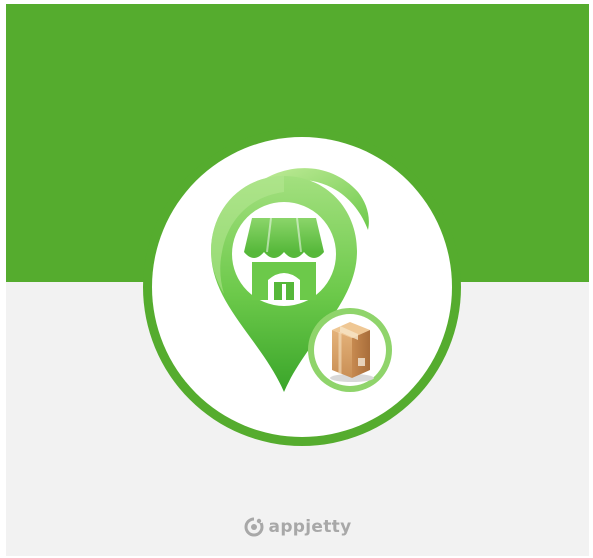 This screenshot has height=558, width=593. I want to click on brand-name: appjetty, so click(310, 527).